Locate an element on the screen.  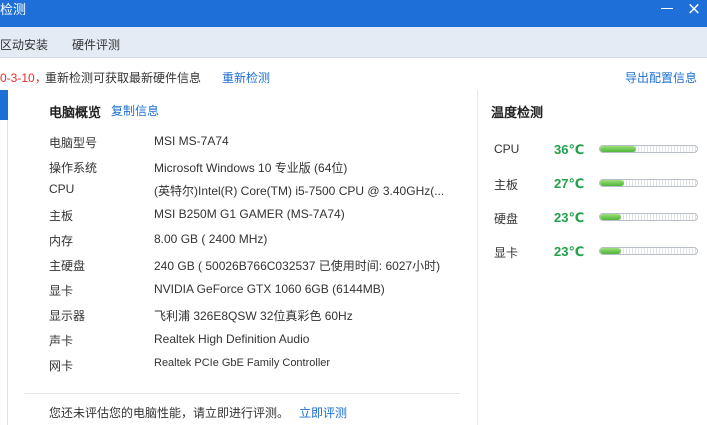
section-divider is located at coordinates (242, 393).